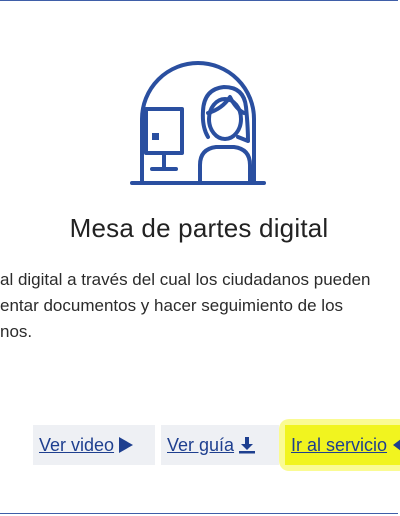 This screenshot has height=516, width=400. Describe the element at coordinates (395, 445) in the screenshot. I see `arrow-right-icon` at that location.